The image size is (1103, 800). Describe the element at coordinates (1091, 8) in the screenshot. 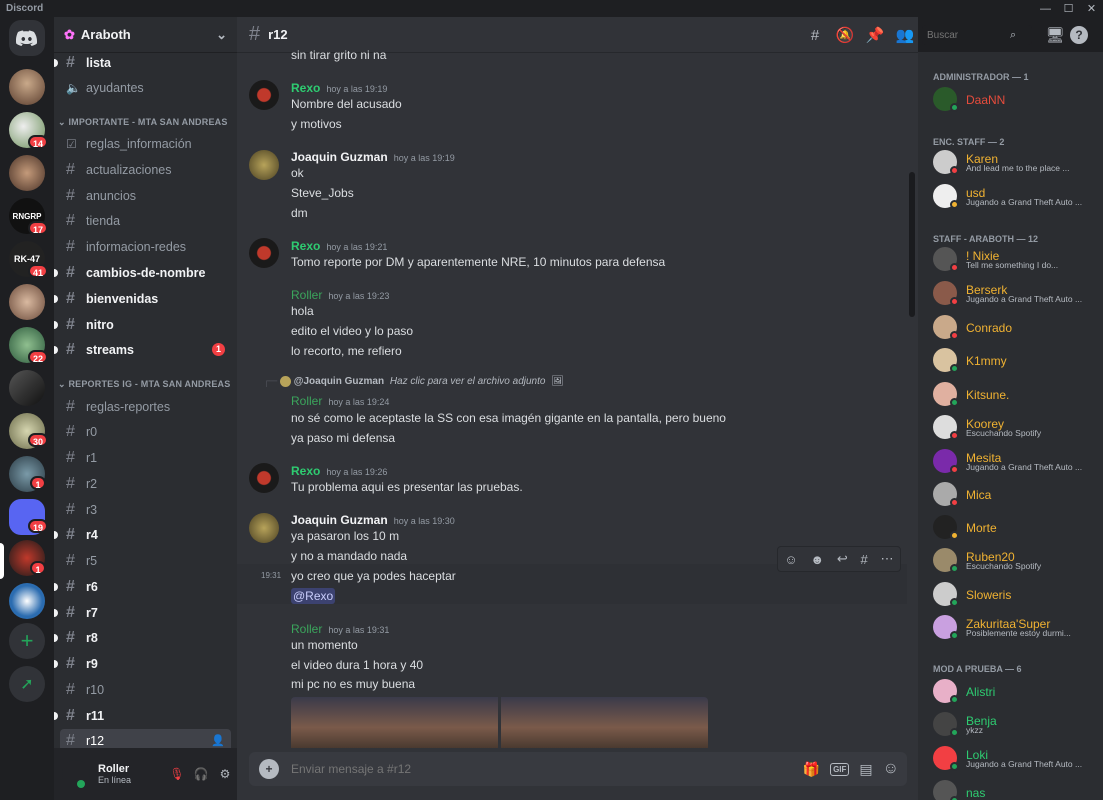

I see `close-icon: ✕` at that location.